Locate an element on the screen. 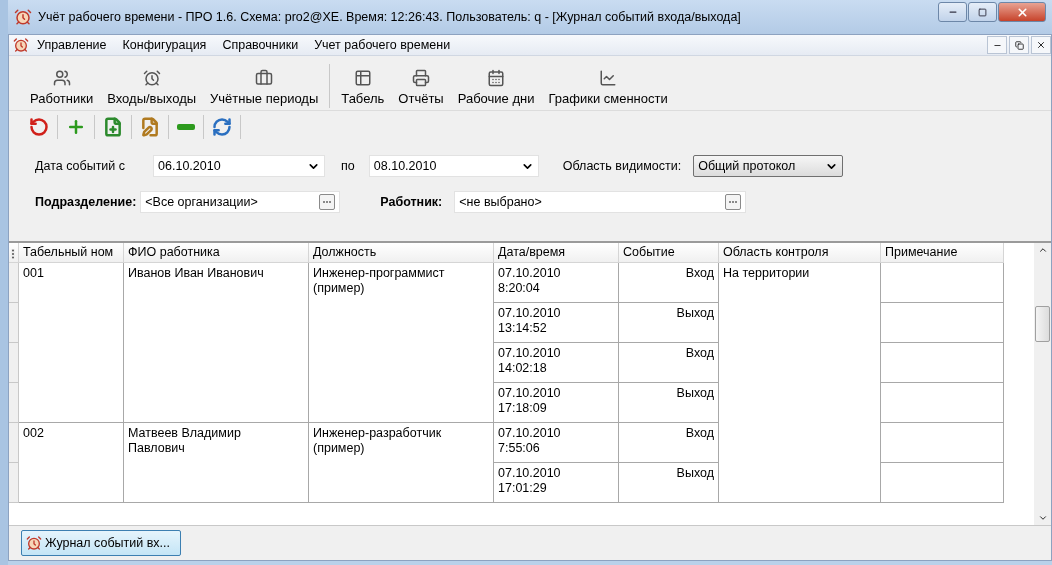  toolbar-button: Табель is located at coordinates (363, 87).